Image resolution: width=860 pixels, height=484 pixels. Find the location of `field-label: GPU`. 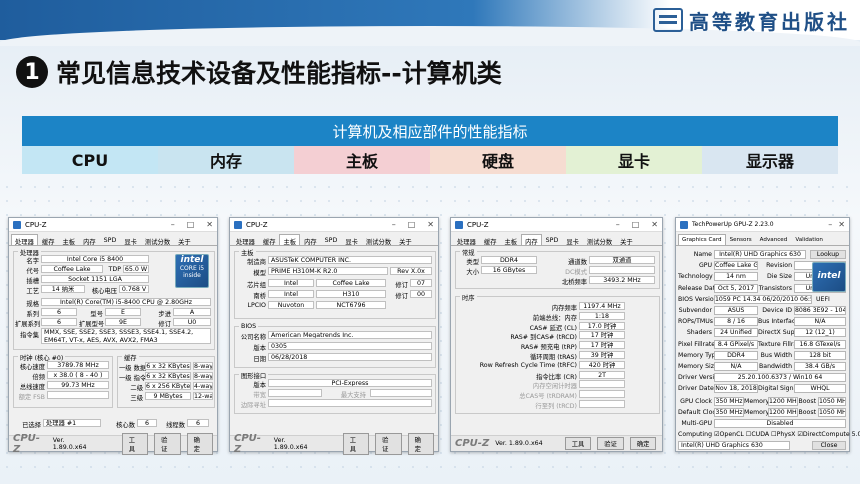

field-label: GPU is located at coordinates (705, 266).